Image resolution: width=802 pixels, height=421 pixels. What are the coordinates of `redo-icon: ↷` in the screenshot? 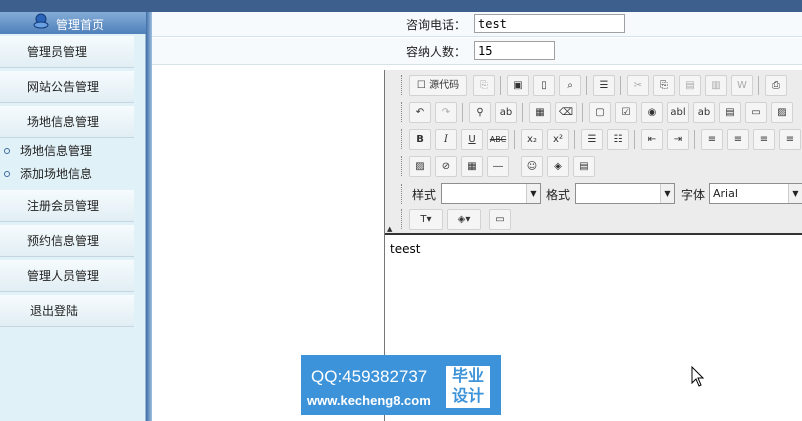 It's located at (446, 112).